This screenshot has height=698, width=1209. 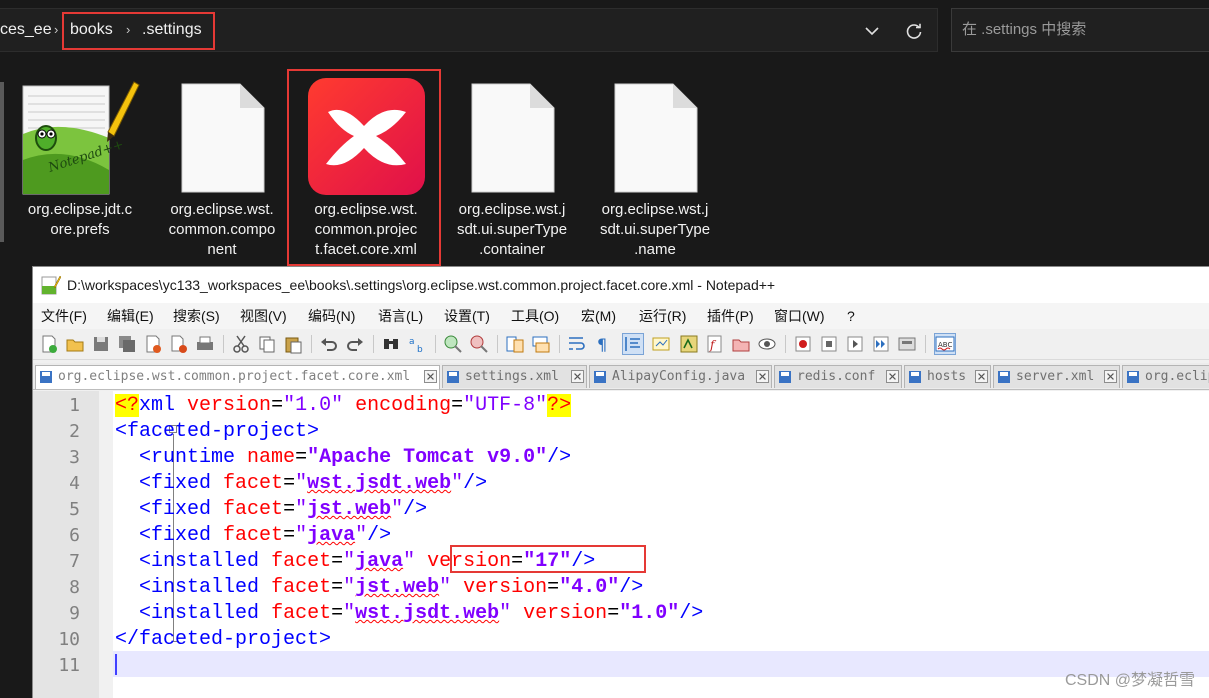 What do you see at coordinates (138, 31) in the screenshot?
I see `highlight-box-breadcrumb` at bounding box center [138, 31].